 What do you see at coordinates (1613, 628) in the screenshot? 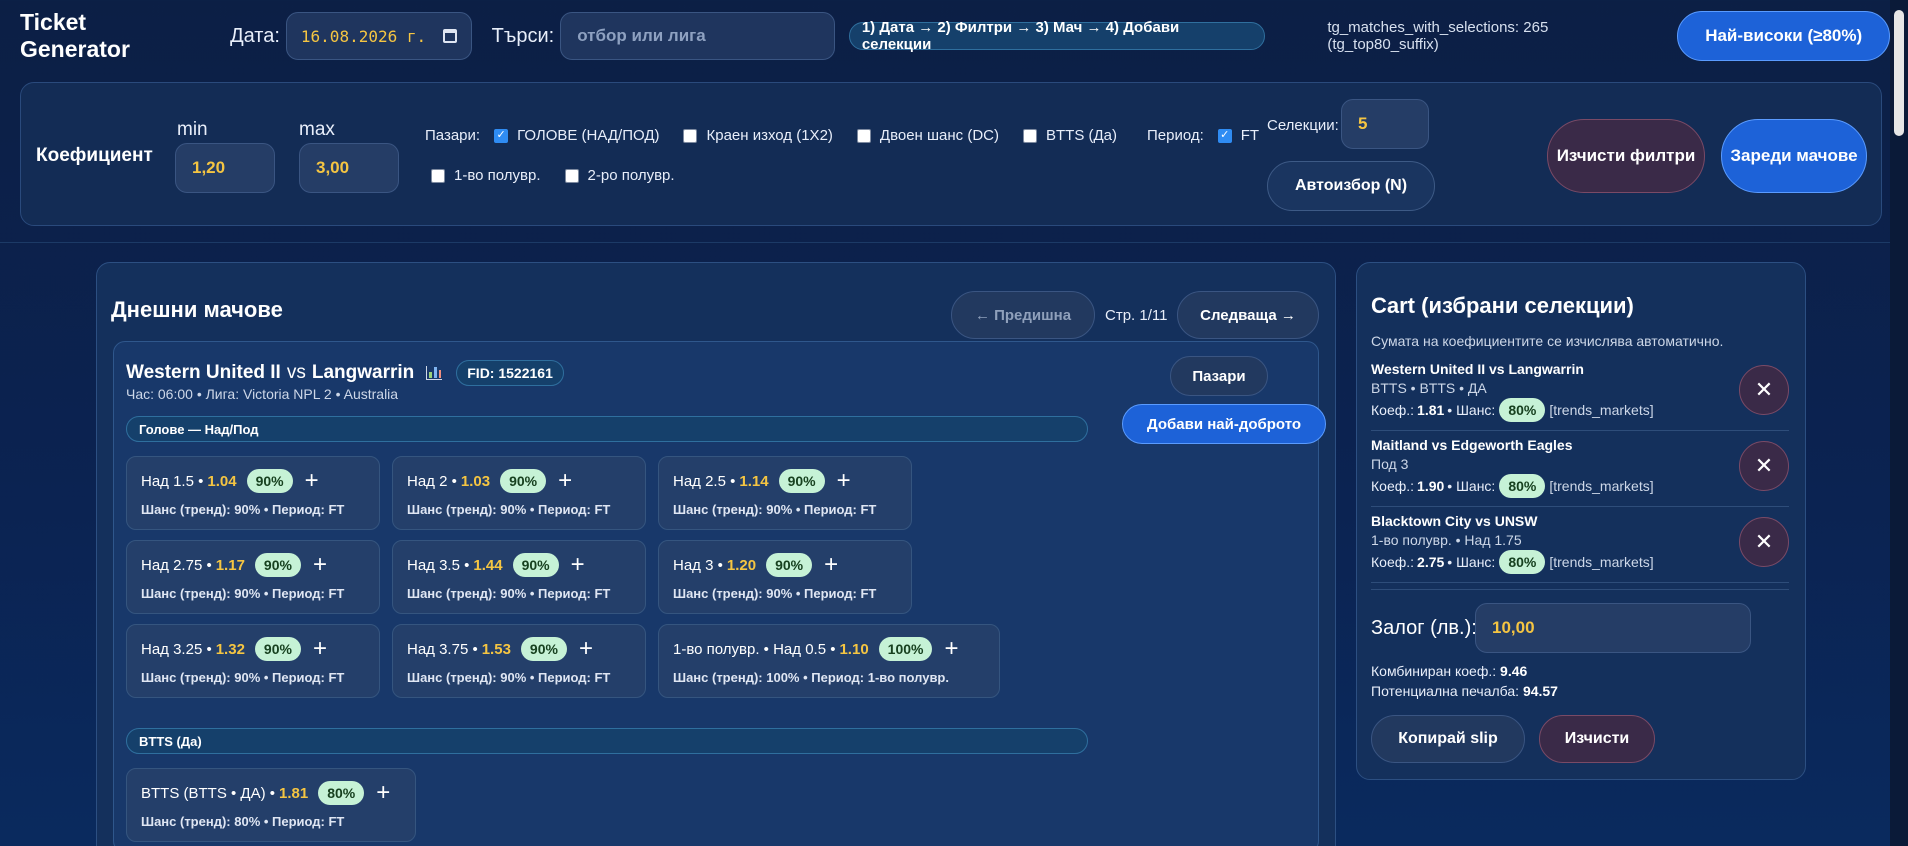
I see `stake-input: 10,00` at bounding box center [1613, 628].